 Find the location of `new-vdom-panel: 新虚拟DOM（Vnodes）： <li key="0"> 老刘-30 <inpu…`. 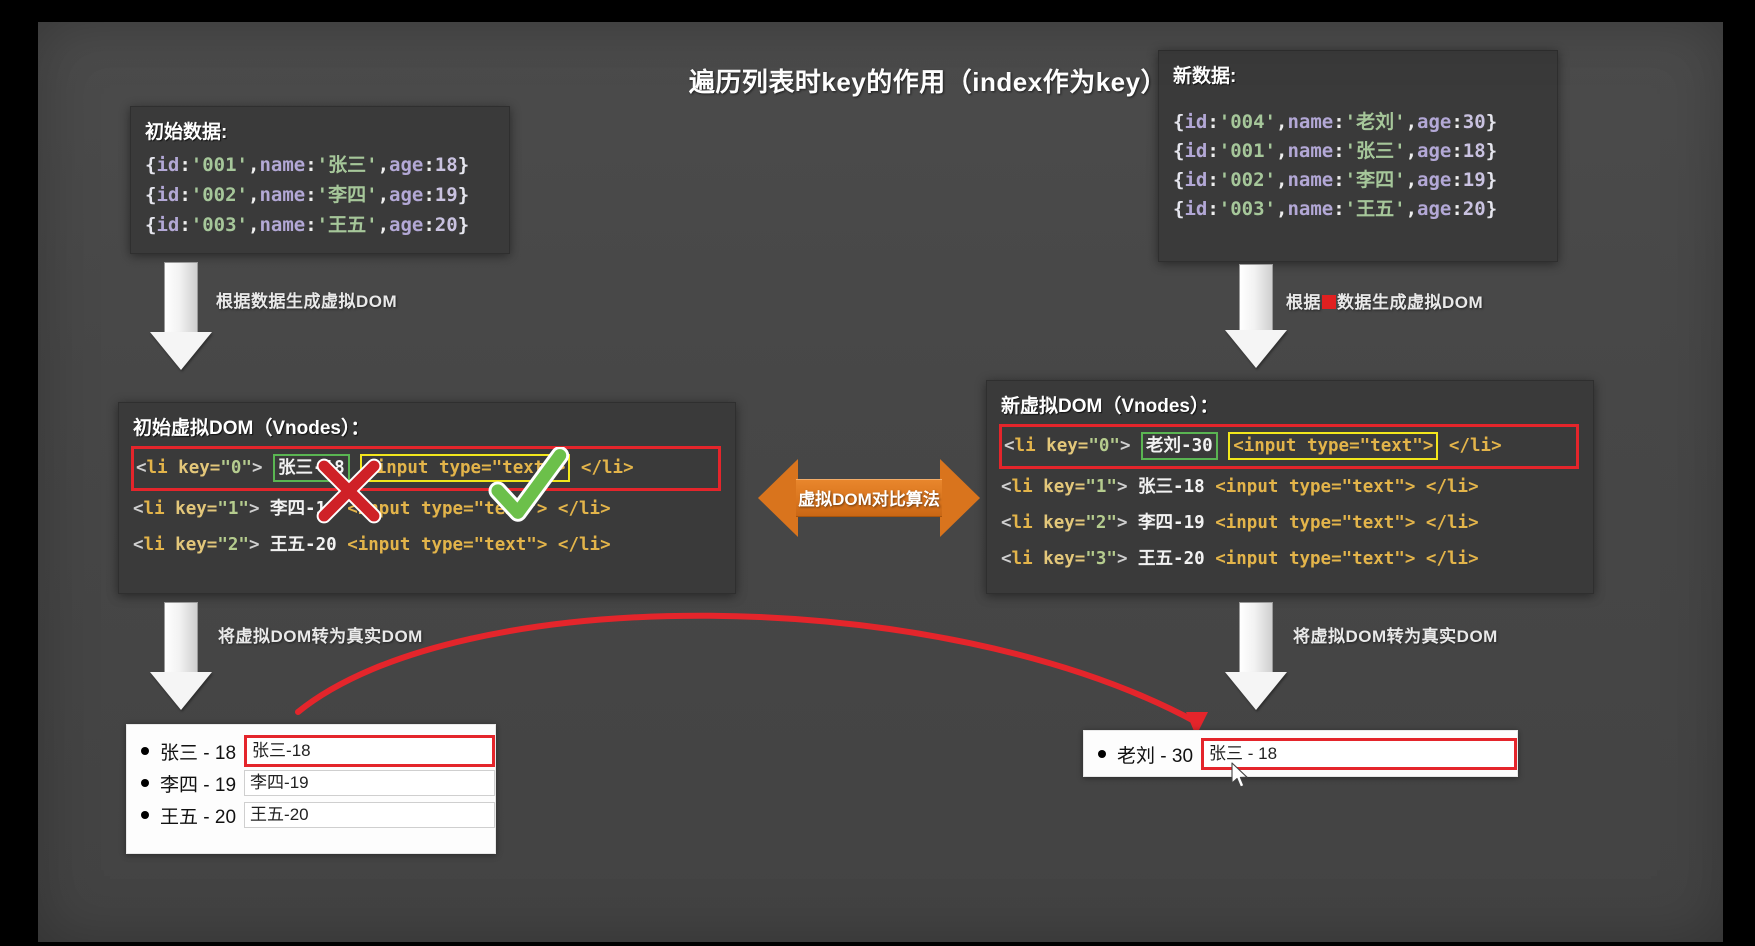

new-vdom-panel: 新虚拟DOM（Vnodes）： <li key="0"> 老刘-30 <inpu… is located at coordinates (1290, 487).